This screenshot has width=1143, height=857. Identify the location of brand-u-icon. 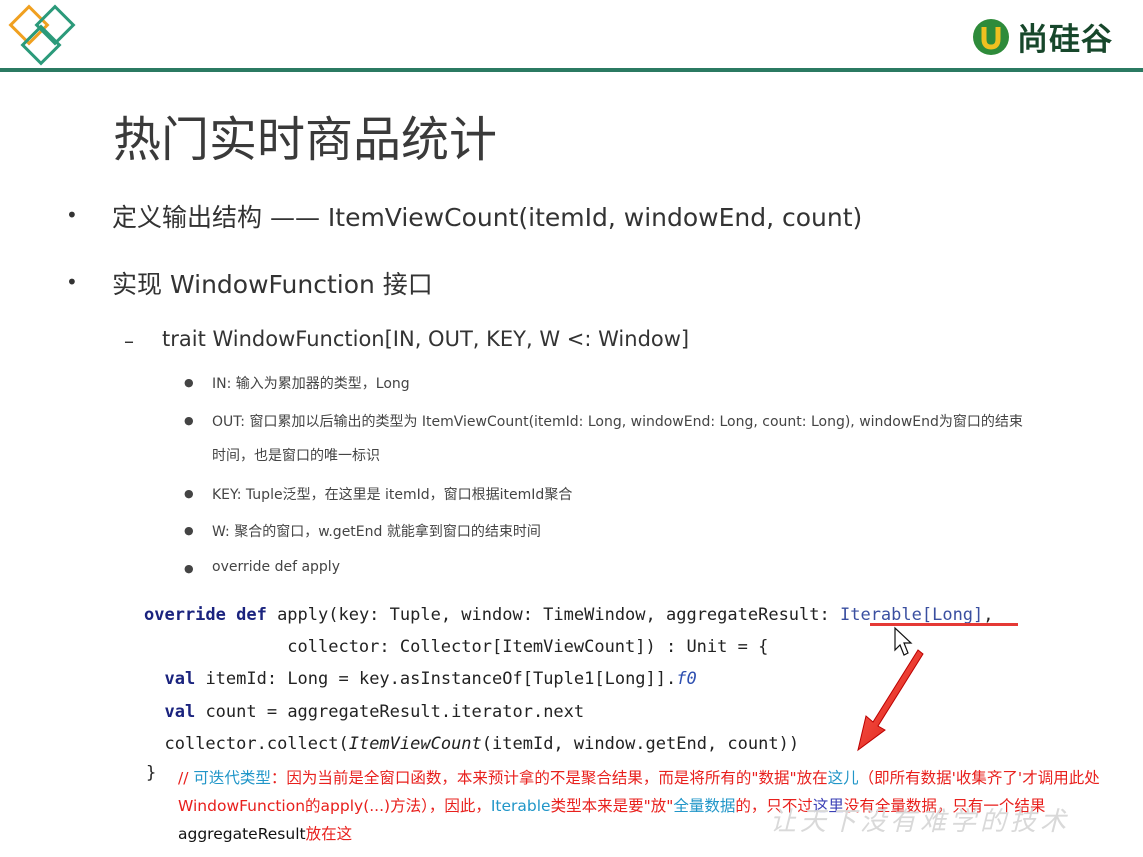
(991, 36).